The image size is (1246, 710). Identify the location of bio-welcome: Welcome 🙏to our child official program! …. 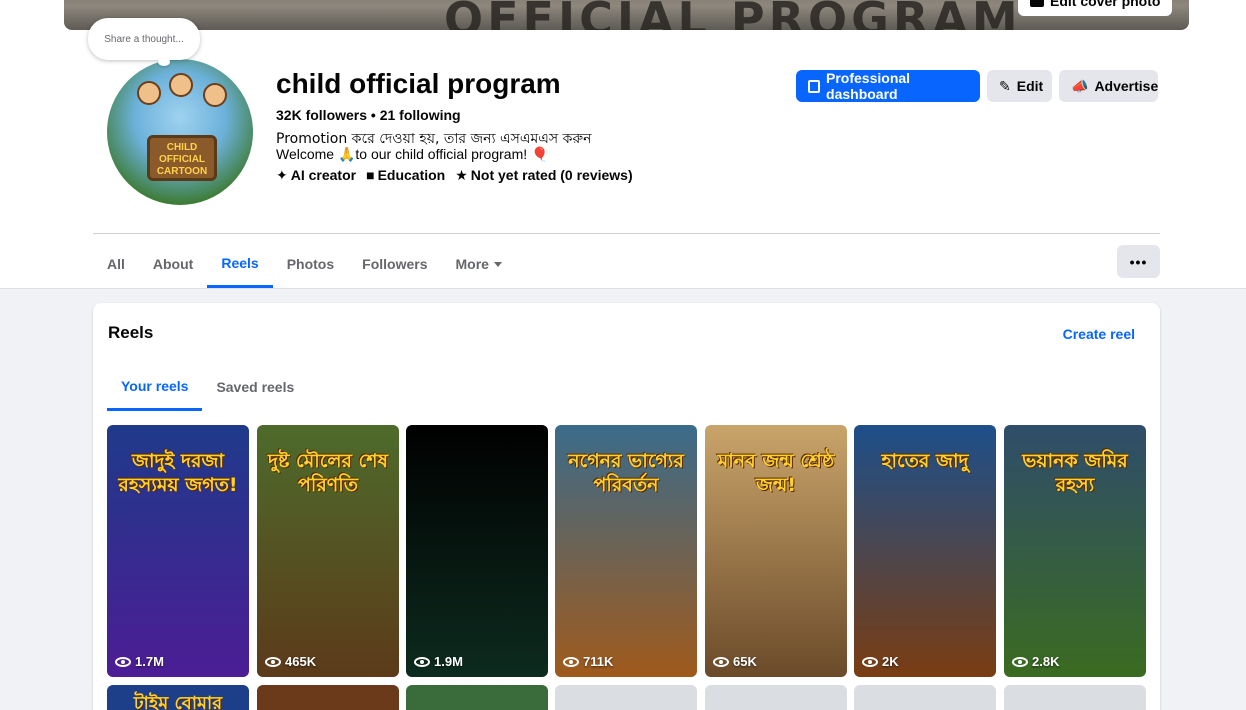
(412, 154).